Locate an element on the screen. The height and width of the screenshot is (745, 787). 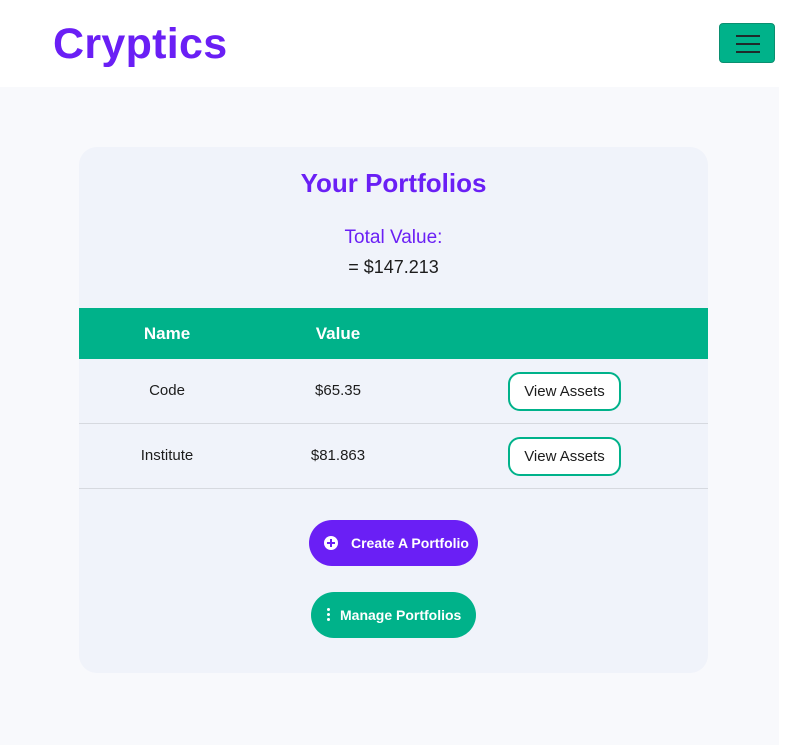
create-portfolio-button: Create A Portfolio is located at coordinates (393, 543).